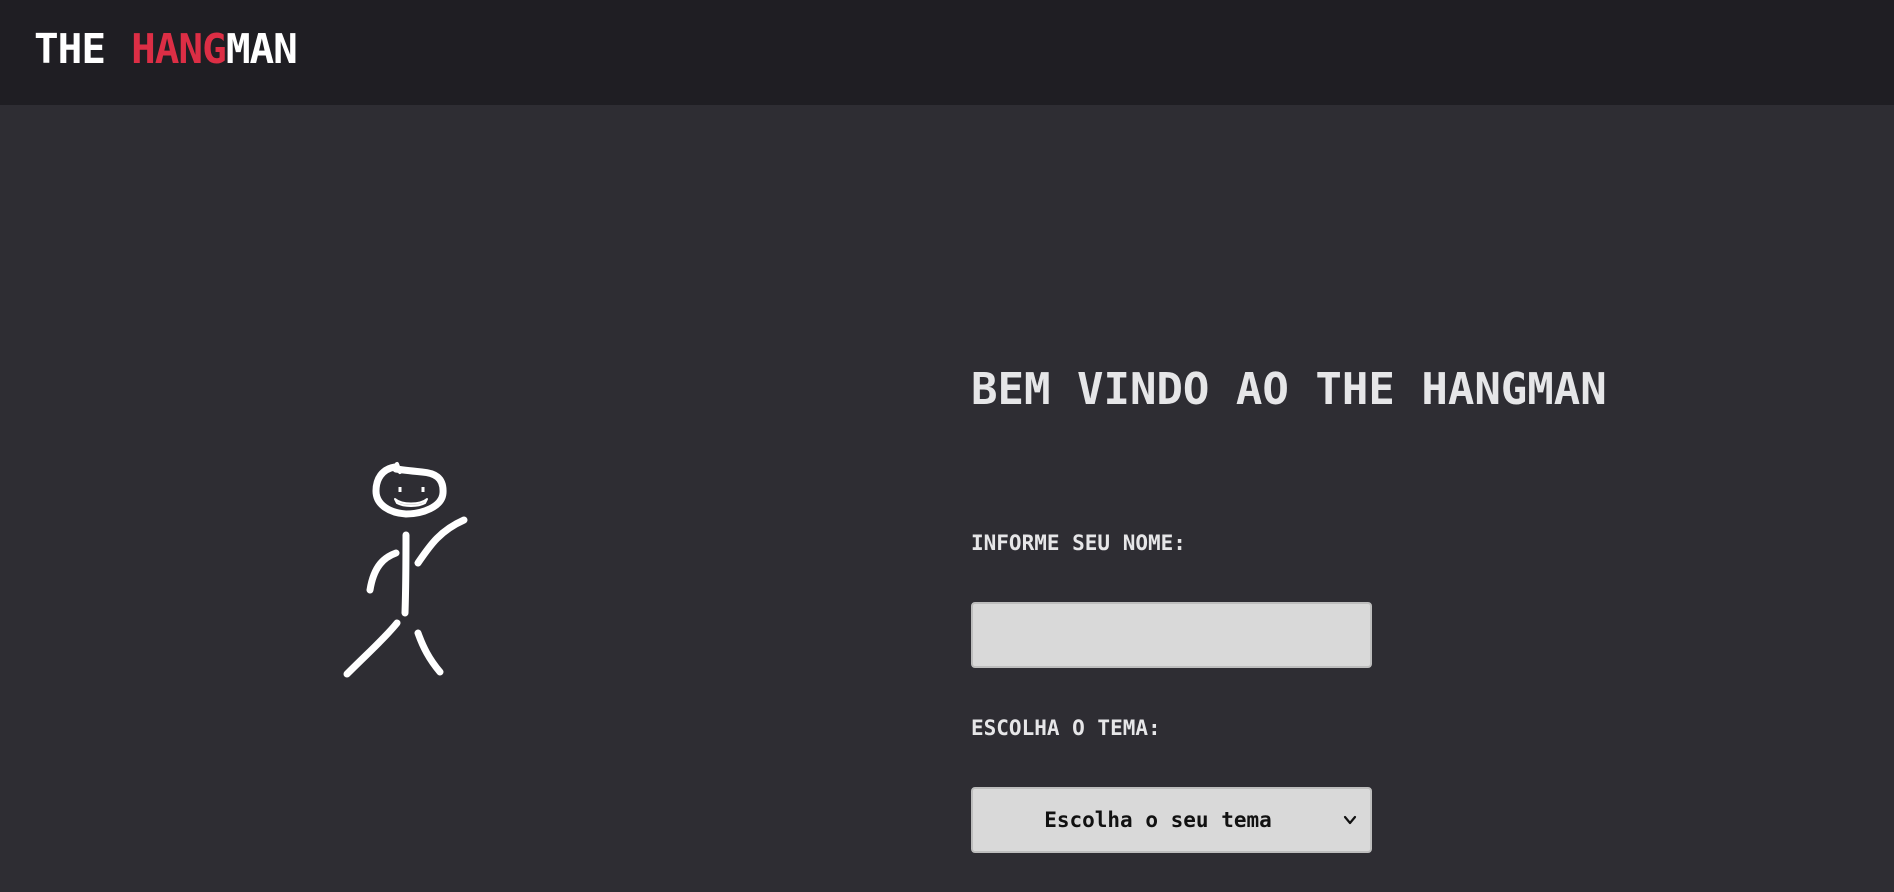 The width and height of the screenshot is (1894, 892). Describe the element at coordinates (1289, 389) in the screenshot. I see `page-title: BEM VINDO AO THE HANGMAN` at that location.